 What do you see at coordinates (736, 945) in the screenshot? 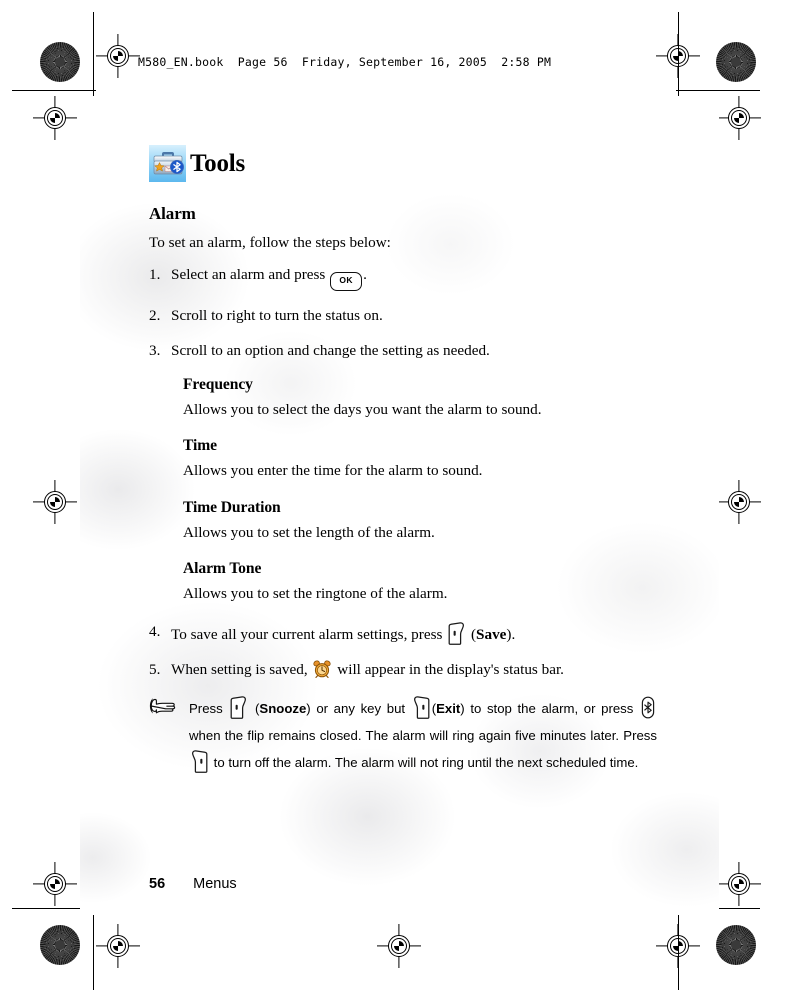
I see `rosette-mark-bottom-right` at bounding box center [736, 945].